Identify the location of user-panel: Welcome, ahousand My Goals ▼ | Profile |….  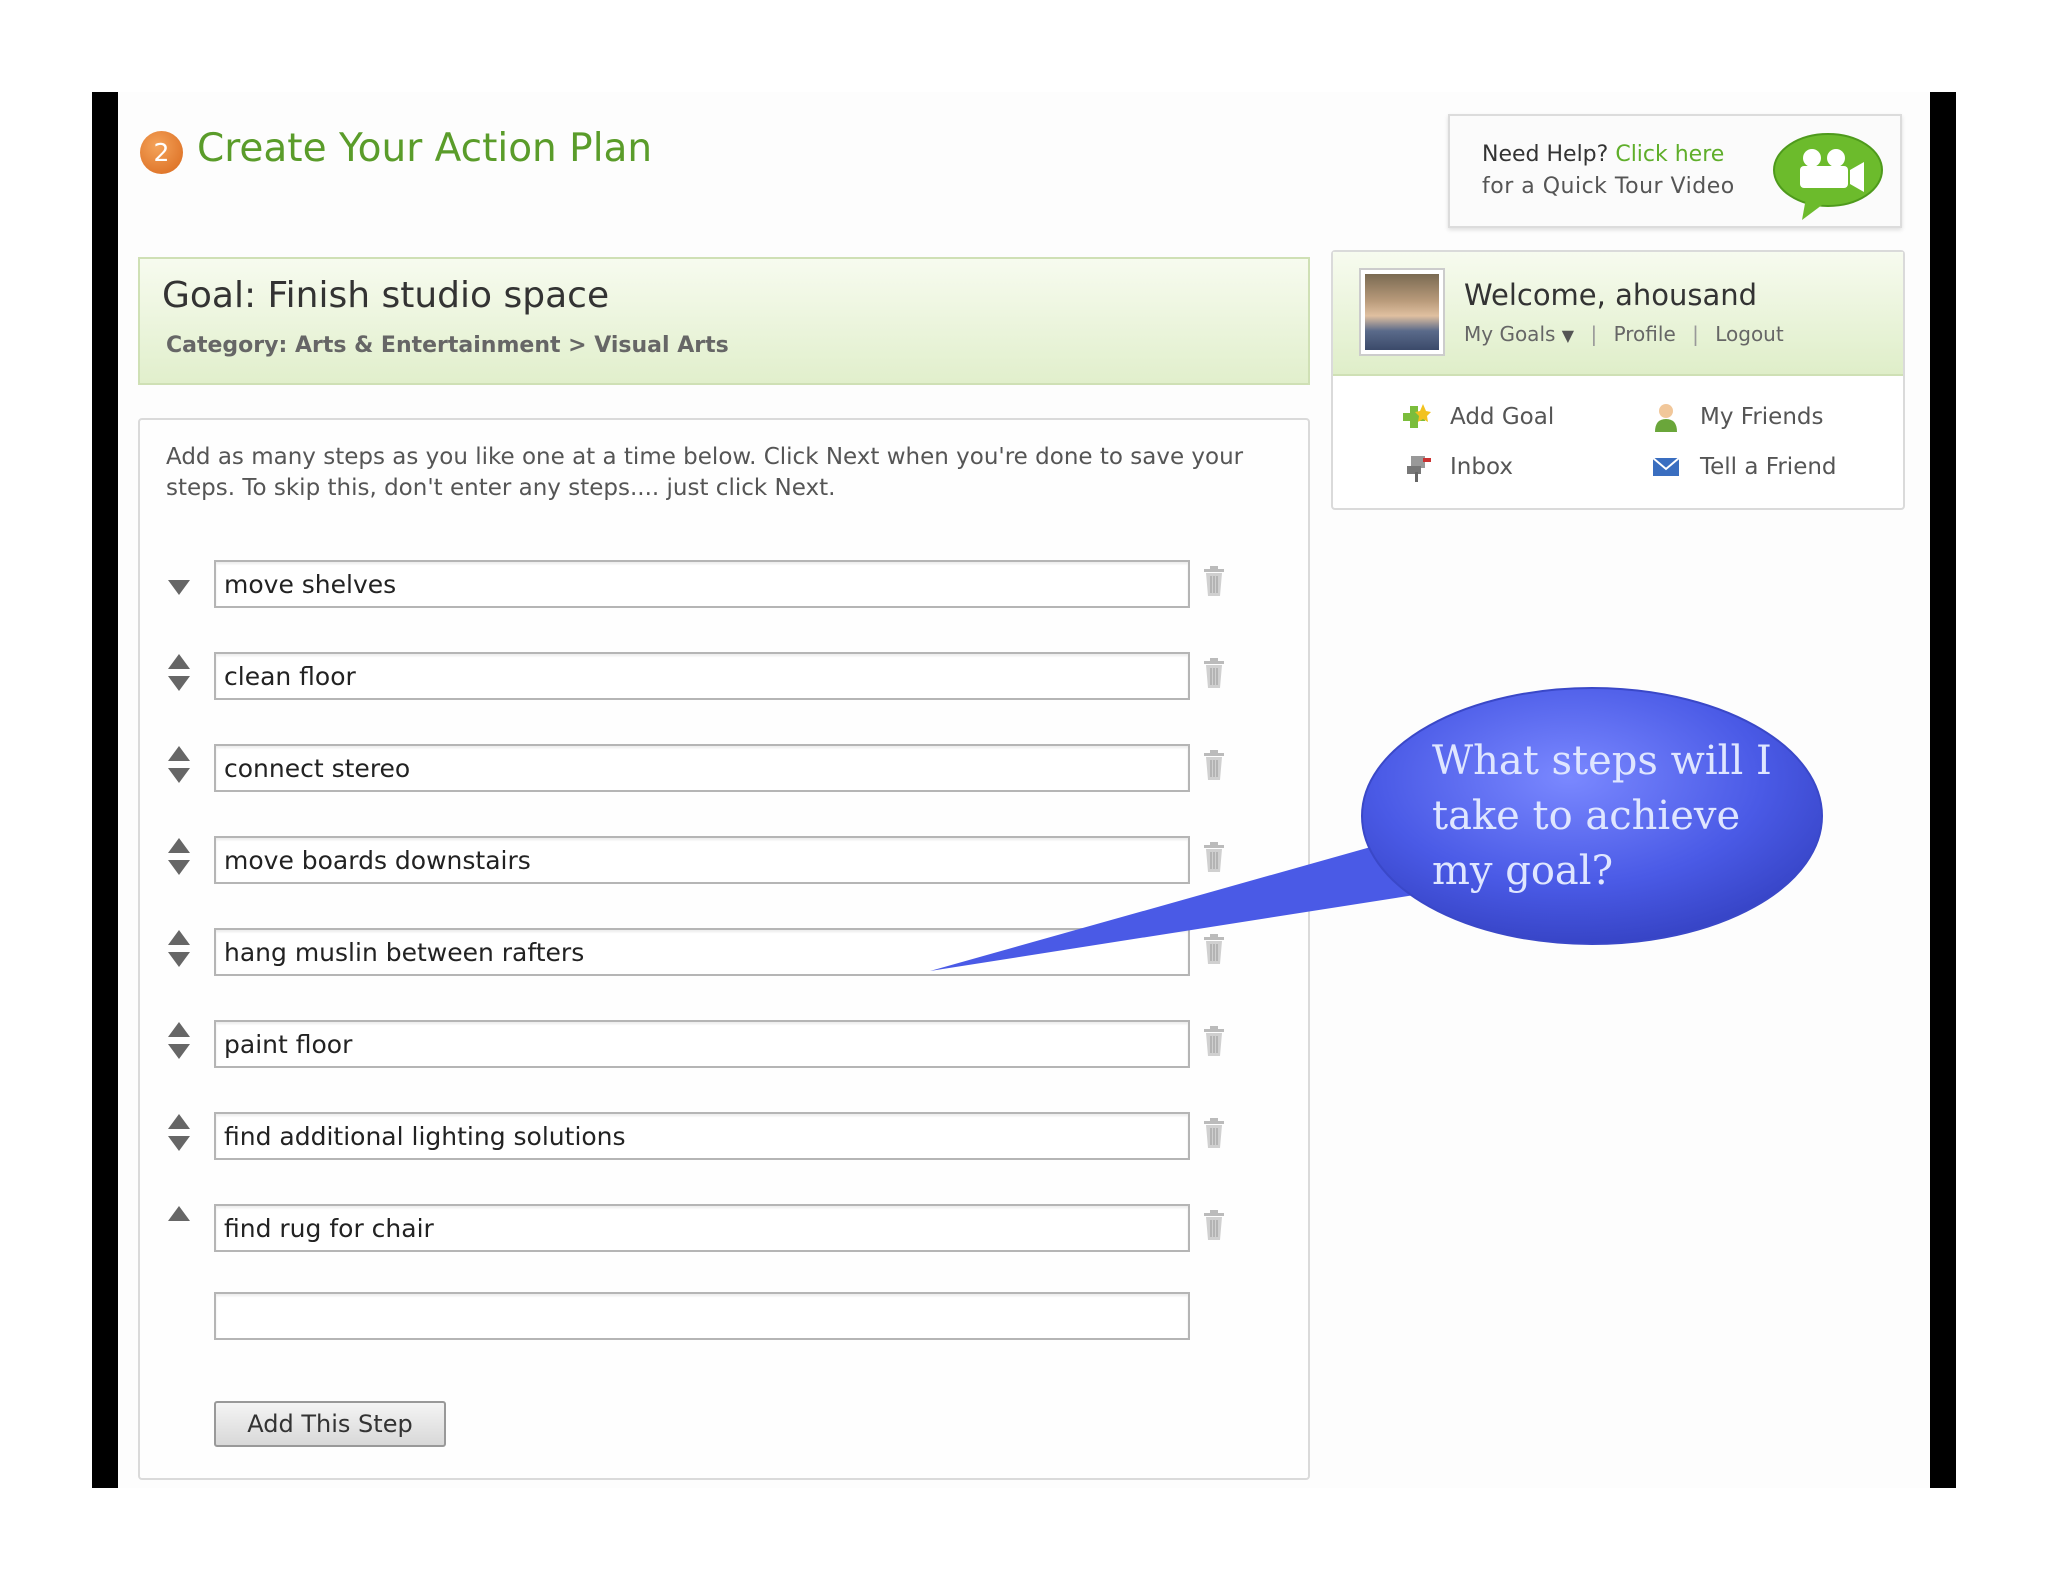
(1618, 380).